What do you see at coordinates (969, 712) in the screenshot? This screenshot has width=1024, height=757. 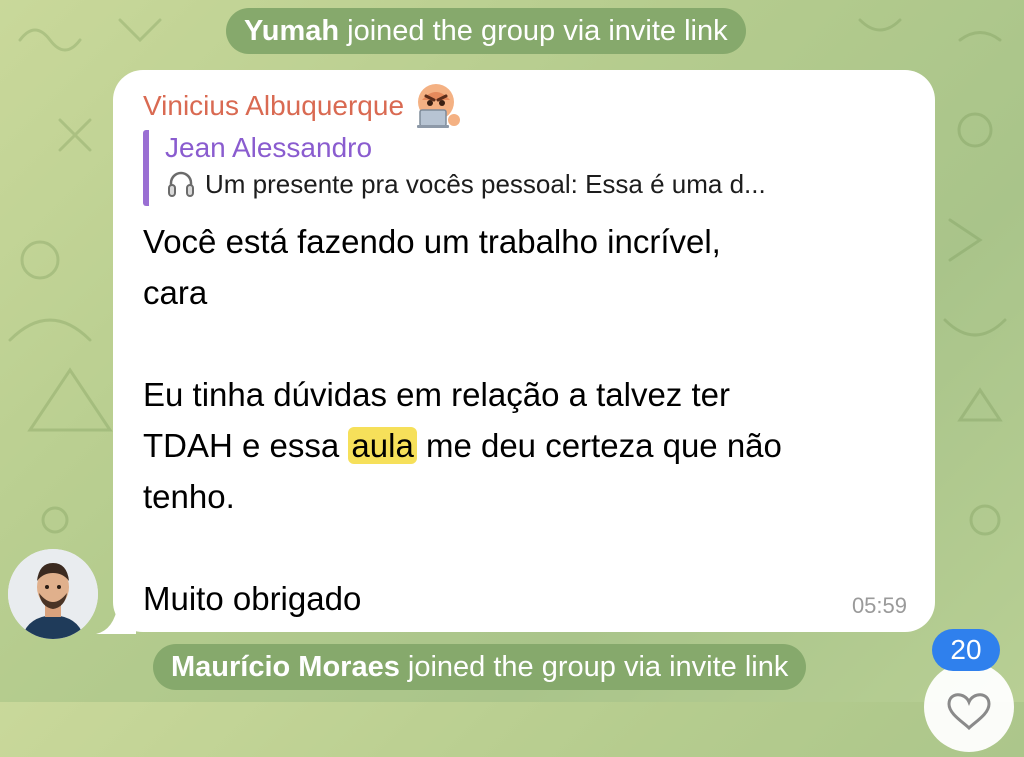 I see `heart-icon` at bounding box center [969, 712].